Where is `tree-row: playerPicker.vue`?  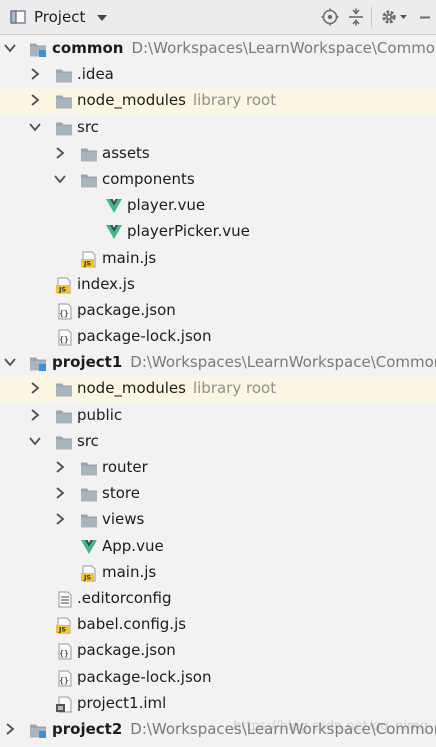 tree-row: playerPicker.vue is located at coordinates (218, 231).